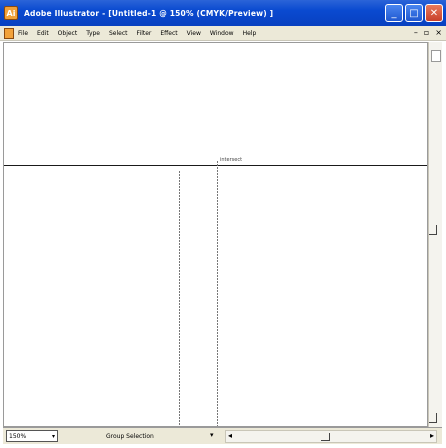 This screenshot has width=446, height=448. What do you see at coordinates (118, 33) in the screenshot?
I see `menu-select: Select` at bounding box center [118, 33].